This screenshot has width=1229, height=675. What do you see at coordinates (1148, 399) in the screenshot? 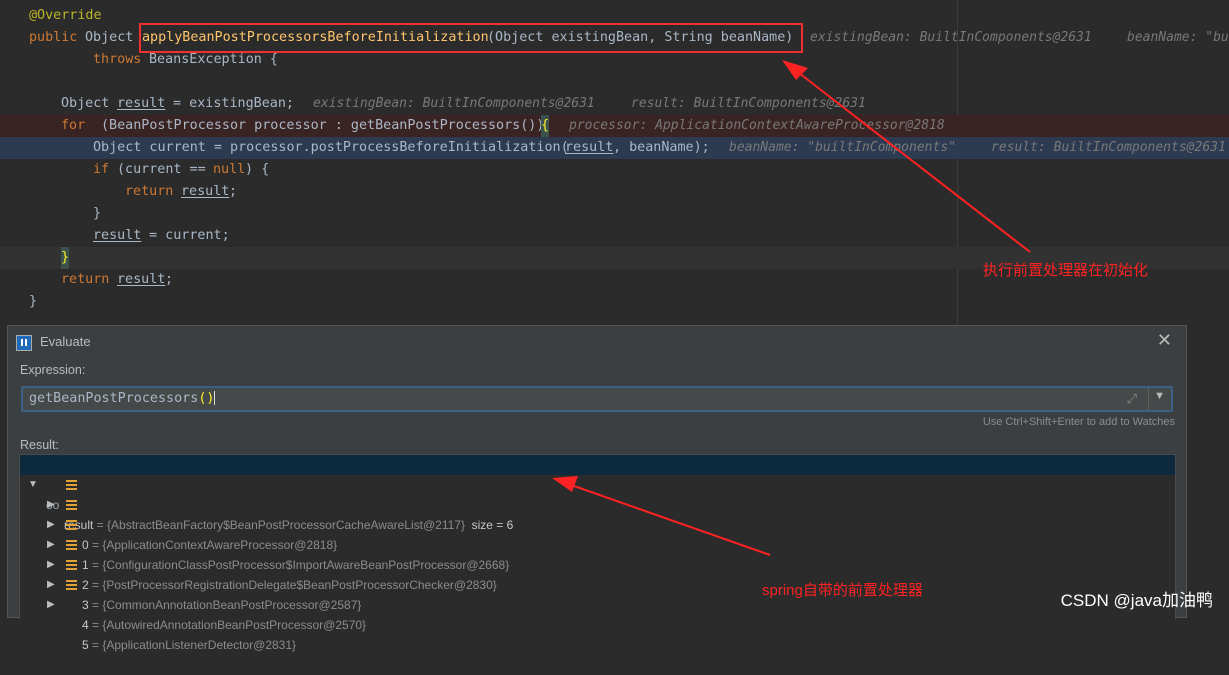
I see `dropdown-separator` at bounding box center [1148, 399].